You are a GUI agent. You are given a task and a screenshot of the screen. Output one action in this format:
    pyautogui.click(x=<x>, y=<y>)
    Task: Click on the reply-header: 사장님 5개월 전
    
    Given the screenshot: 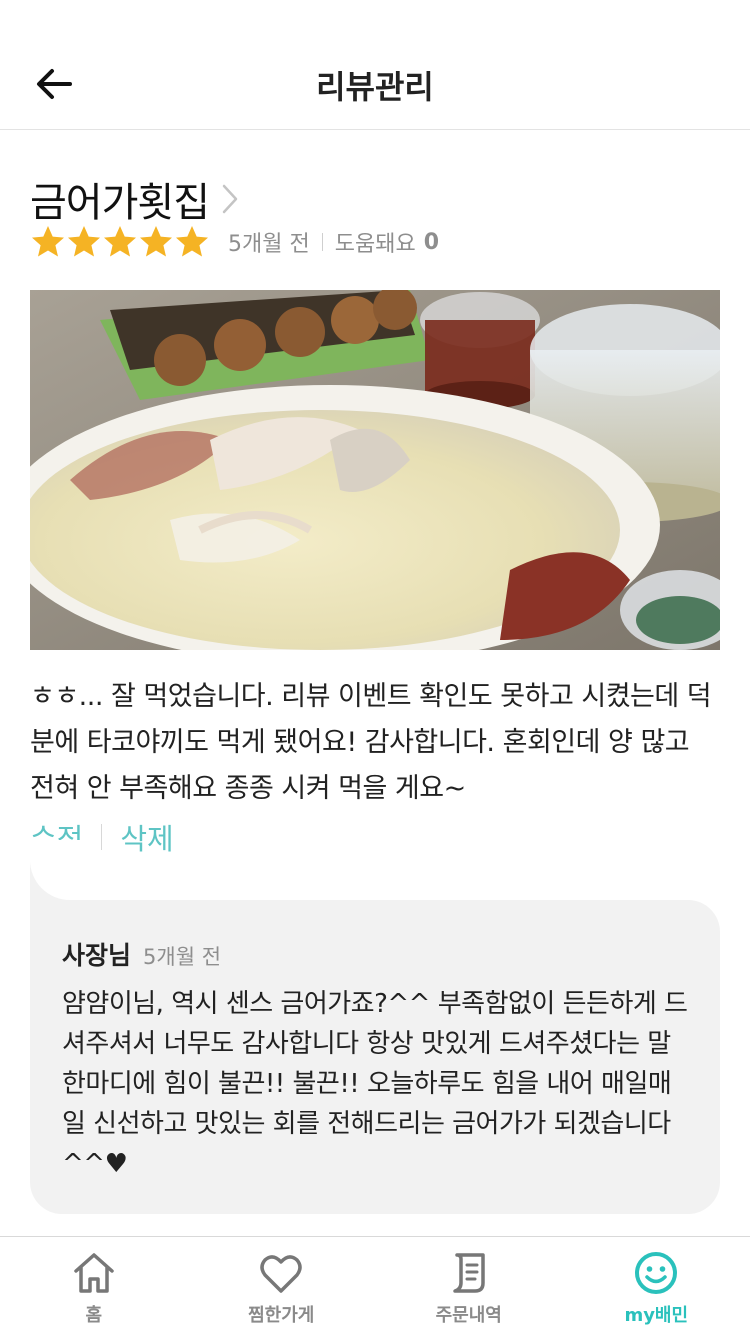 What is the action you would take?
    pyautogui.click(x=141, y=954)
    